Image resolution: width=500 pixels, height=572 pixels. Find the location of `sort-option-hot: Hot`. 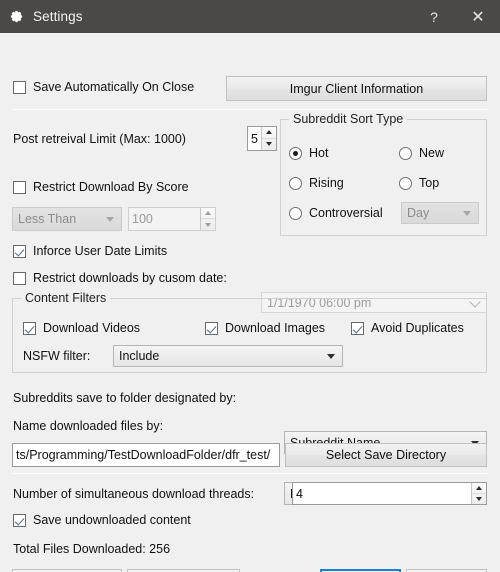

sort-option-hot: Hot is located at coordinates (308, 153).